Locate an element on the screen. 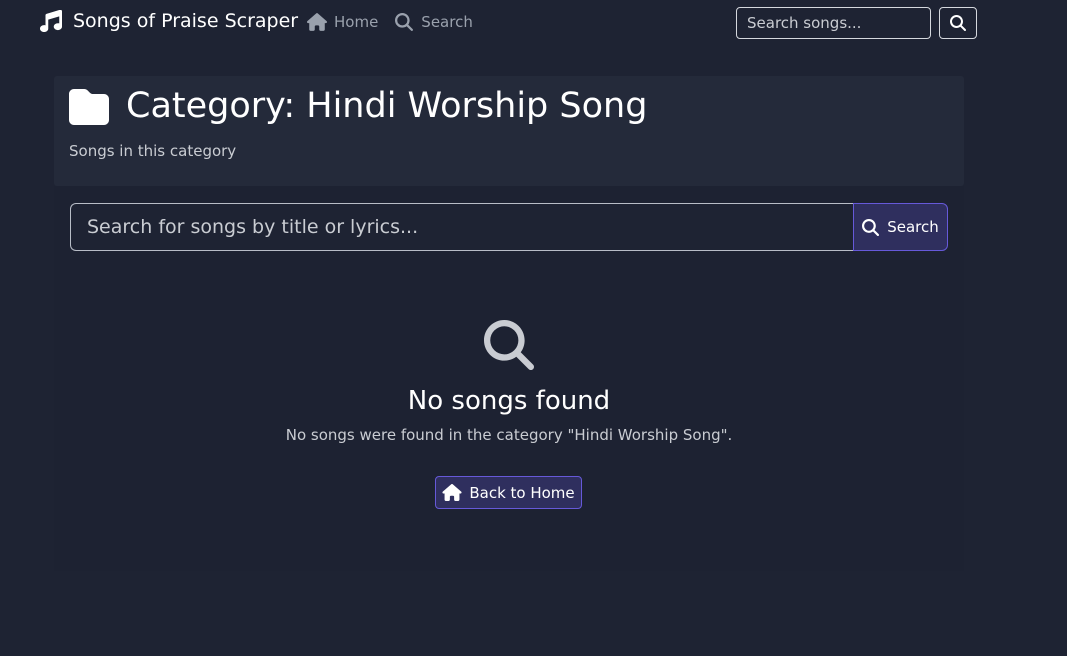  nav-link-search: Search is located at coordinates (433, 22).